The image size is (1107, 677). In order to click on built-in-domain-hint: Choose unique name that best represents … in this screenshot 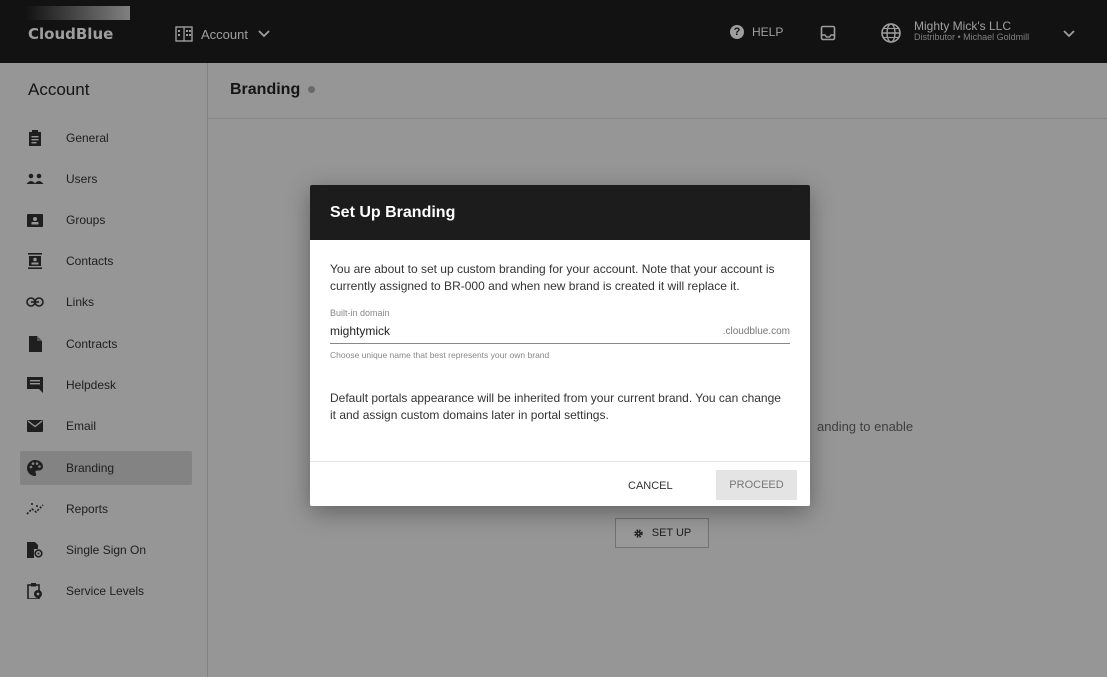, I will do `click(440, 355)`.